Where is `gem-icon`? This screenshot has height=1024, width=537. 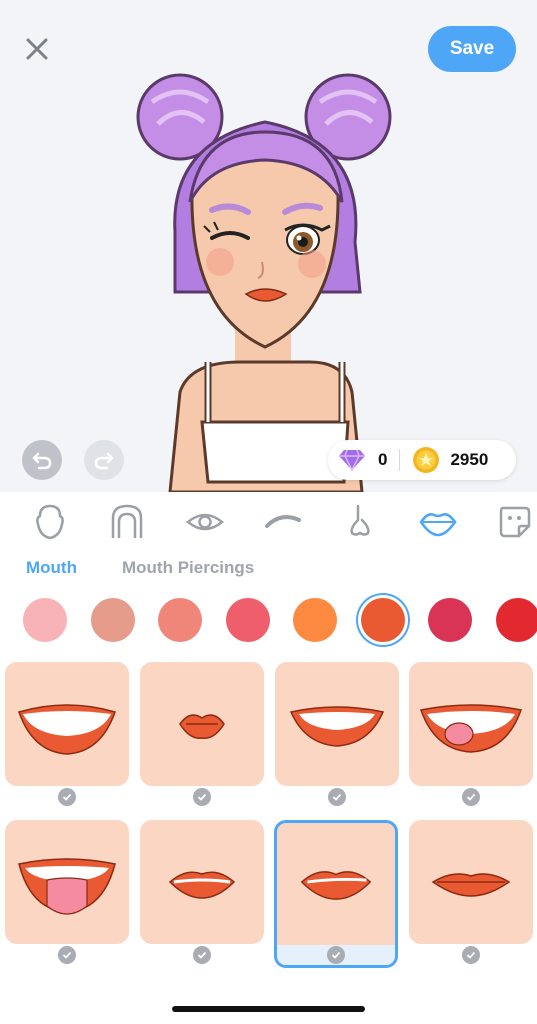 gem-icon is located at coordinates (352, 460).